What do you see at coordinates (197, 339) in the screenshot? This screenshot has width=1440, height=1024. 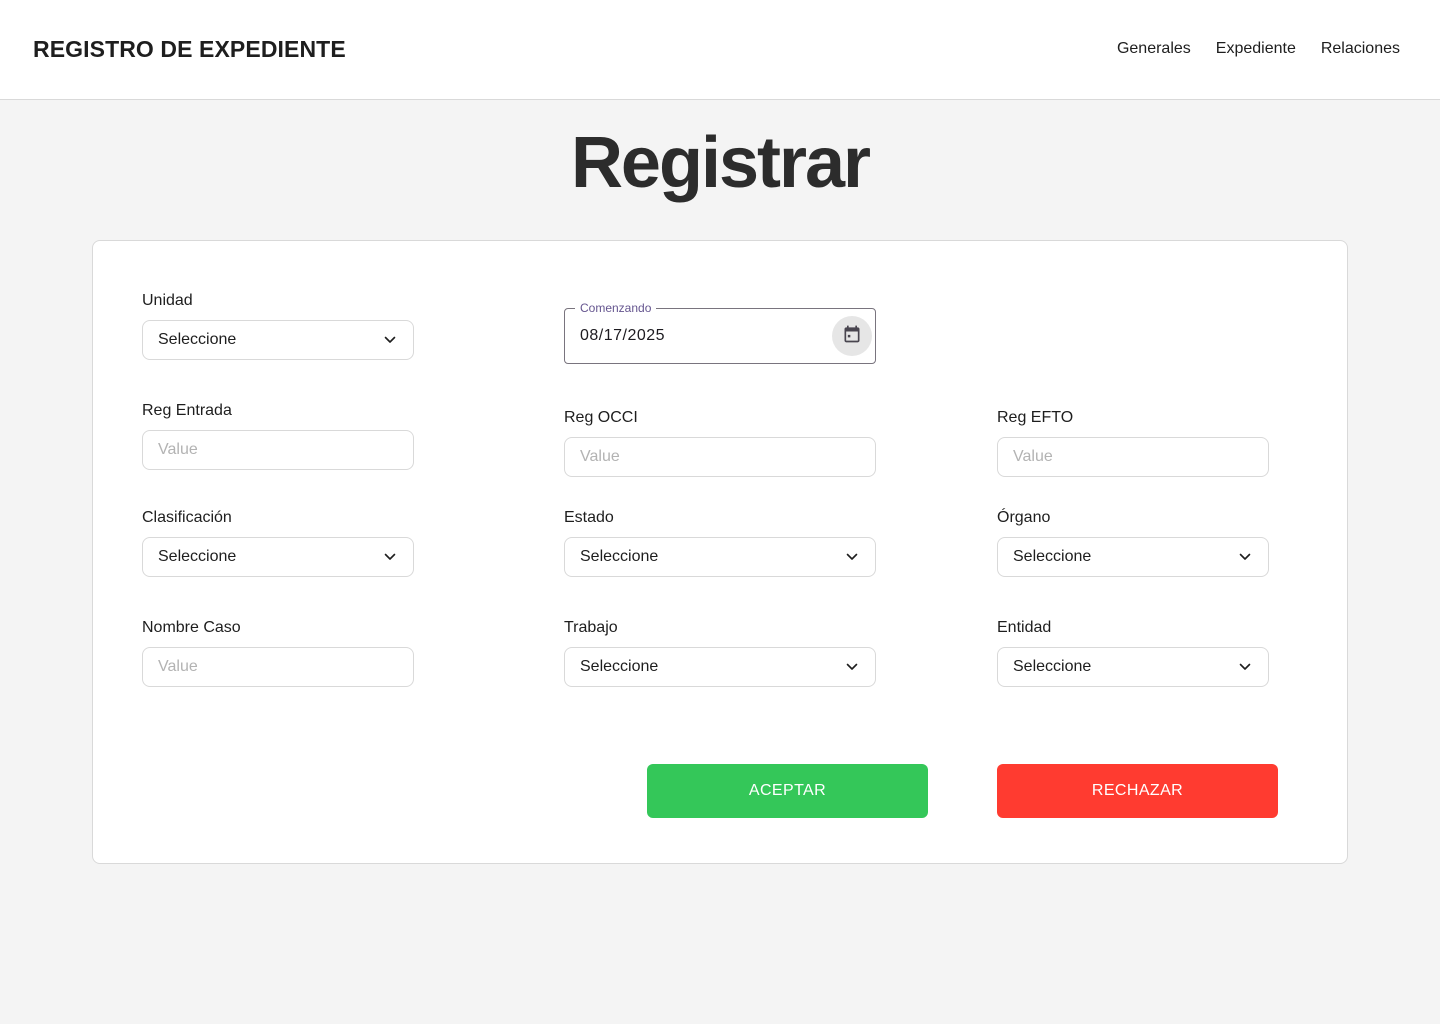 I see `unidad-value: Seleccione` at bounding box center [197, 339].